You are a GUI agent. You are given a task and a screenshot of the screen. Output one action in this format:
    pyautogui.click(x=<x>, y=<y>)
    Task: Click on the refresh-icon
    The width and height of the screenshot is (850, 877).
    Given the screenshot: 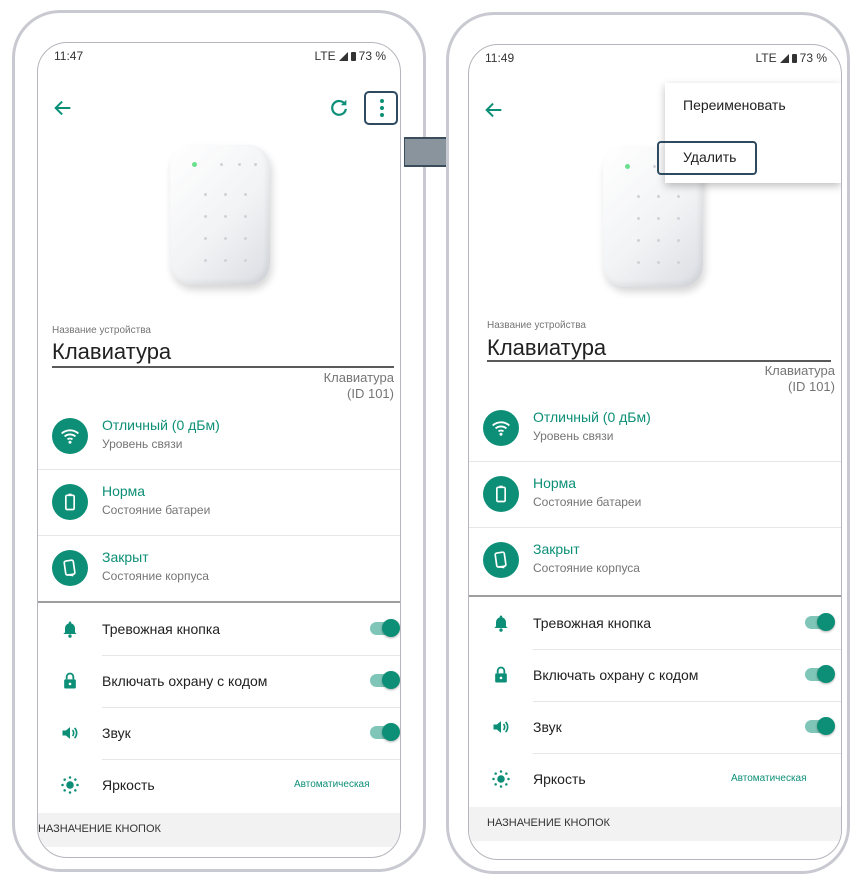 What is the action you would take?
    pyautogui.click(x=339, y=108)
    